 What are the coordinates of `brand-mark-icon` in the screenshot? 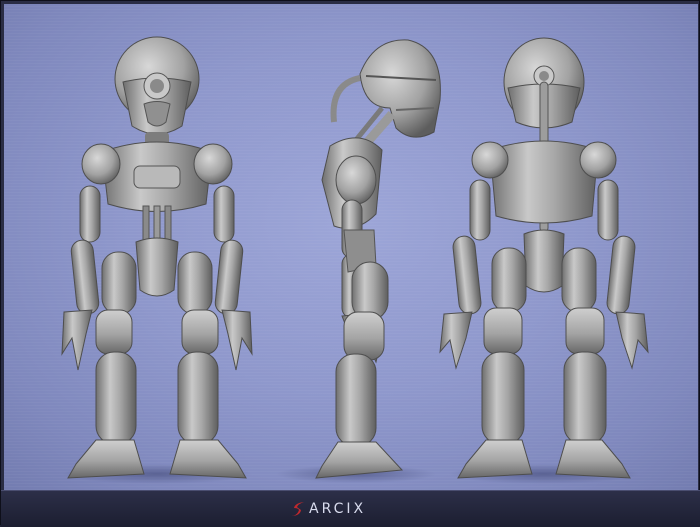 It's located at (297, 509).